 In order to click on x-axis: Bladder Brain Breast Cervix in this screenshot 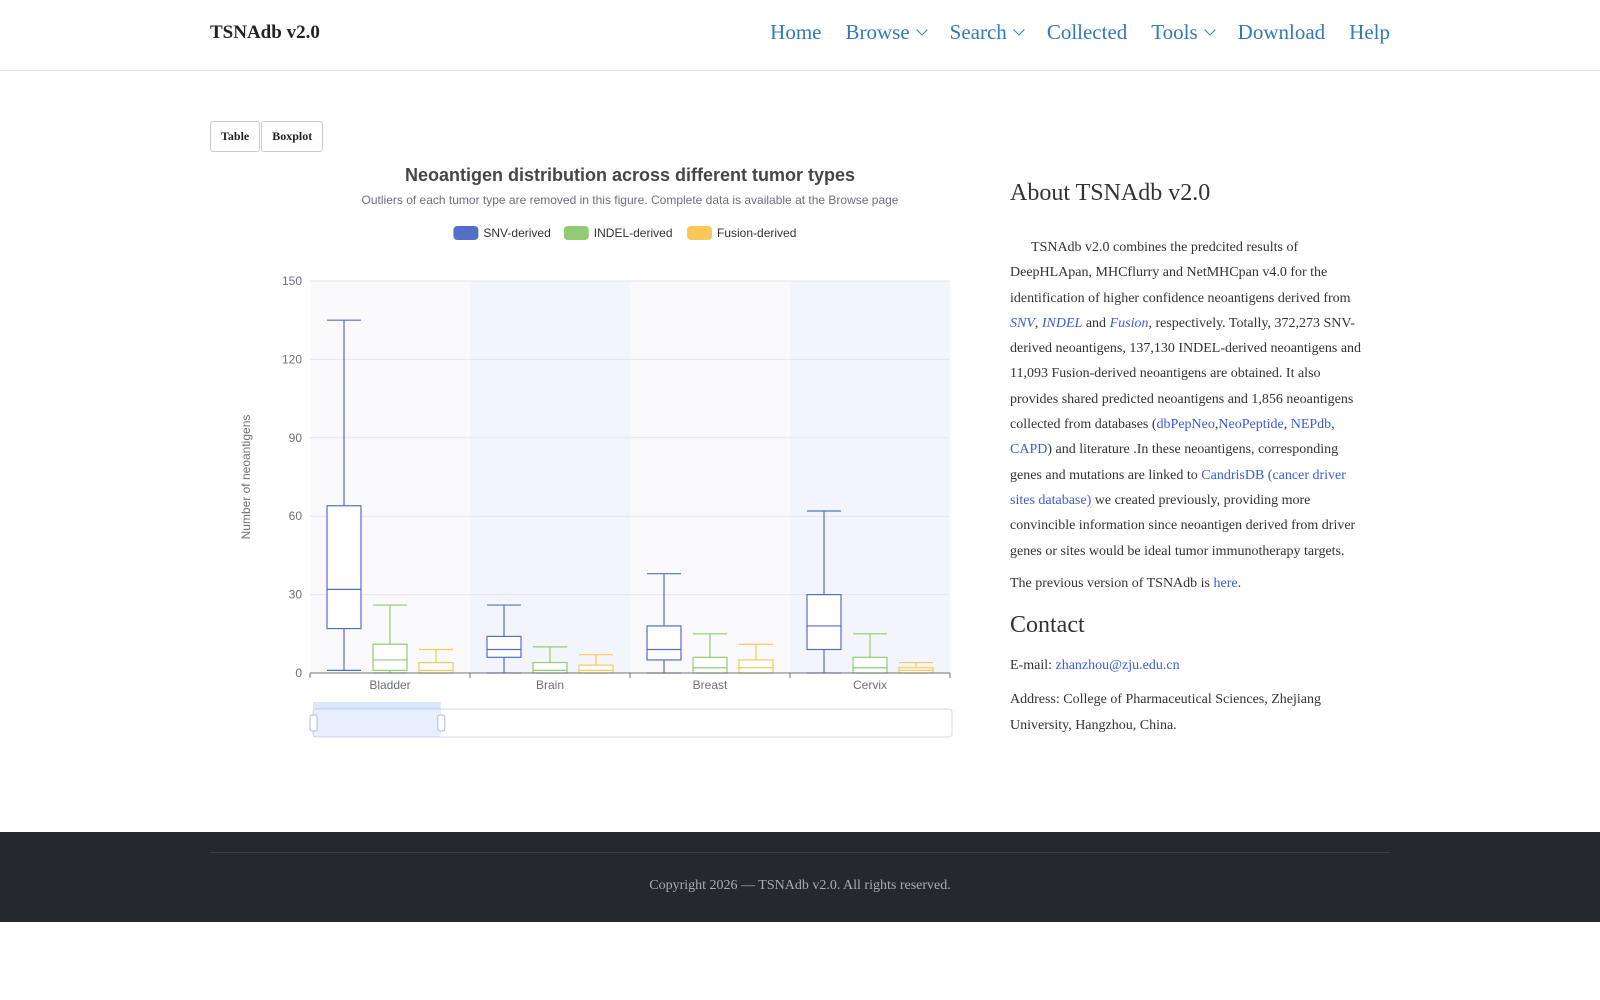, I will do `click(630, 682)`.